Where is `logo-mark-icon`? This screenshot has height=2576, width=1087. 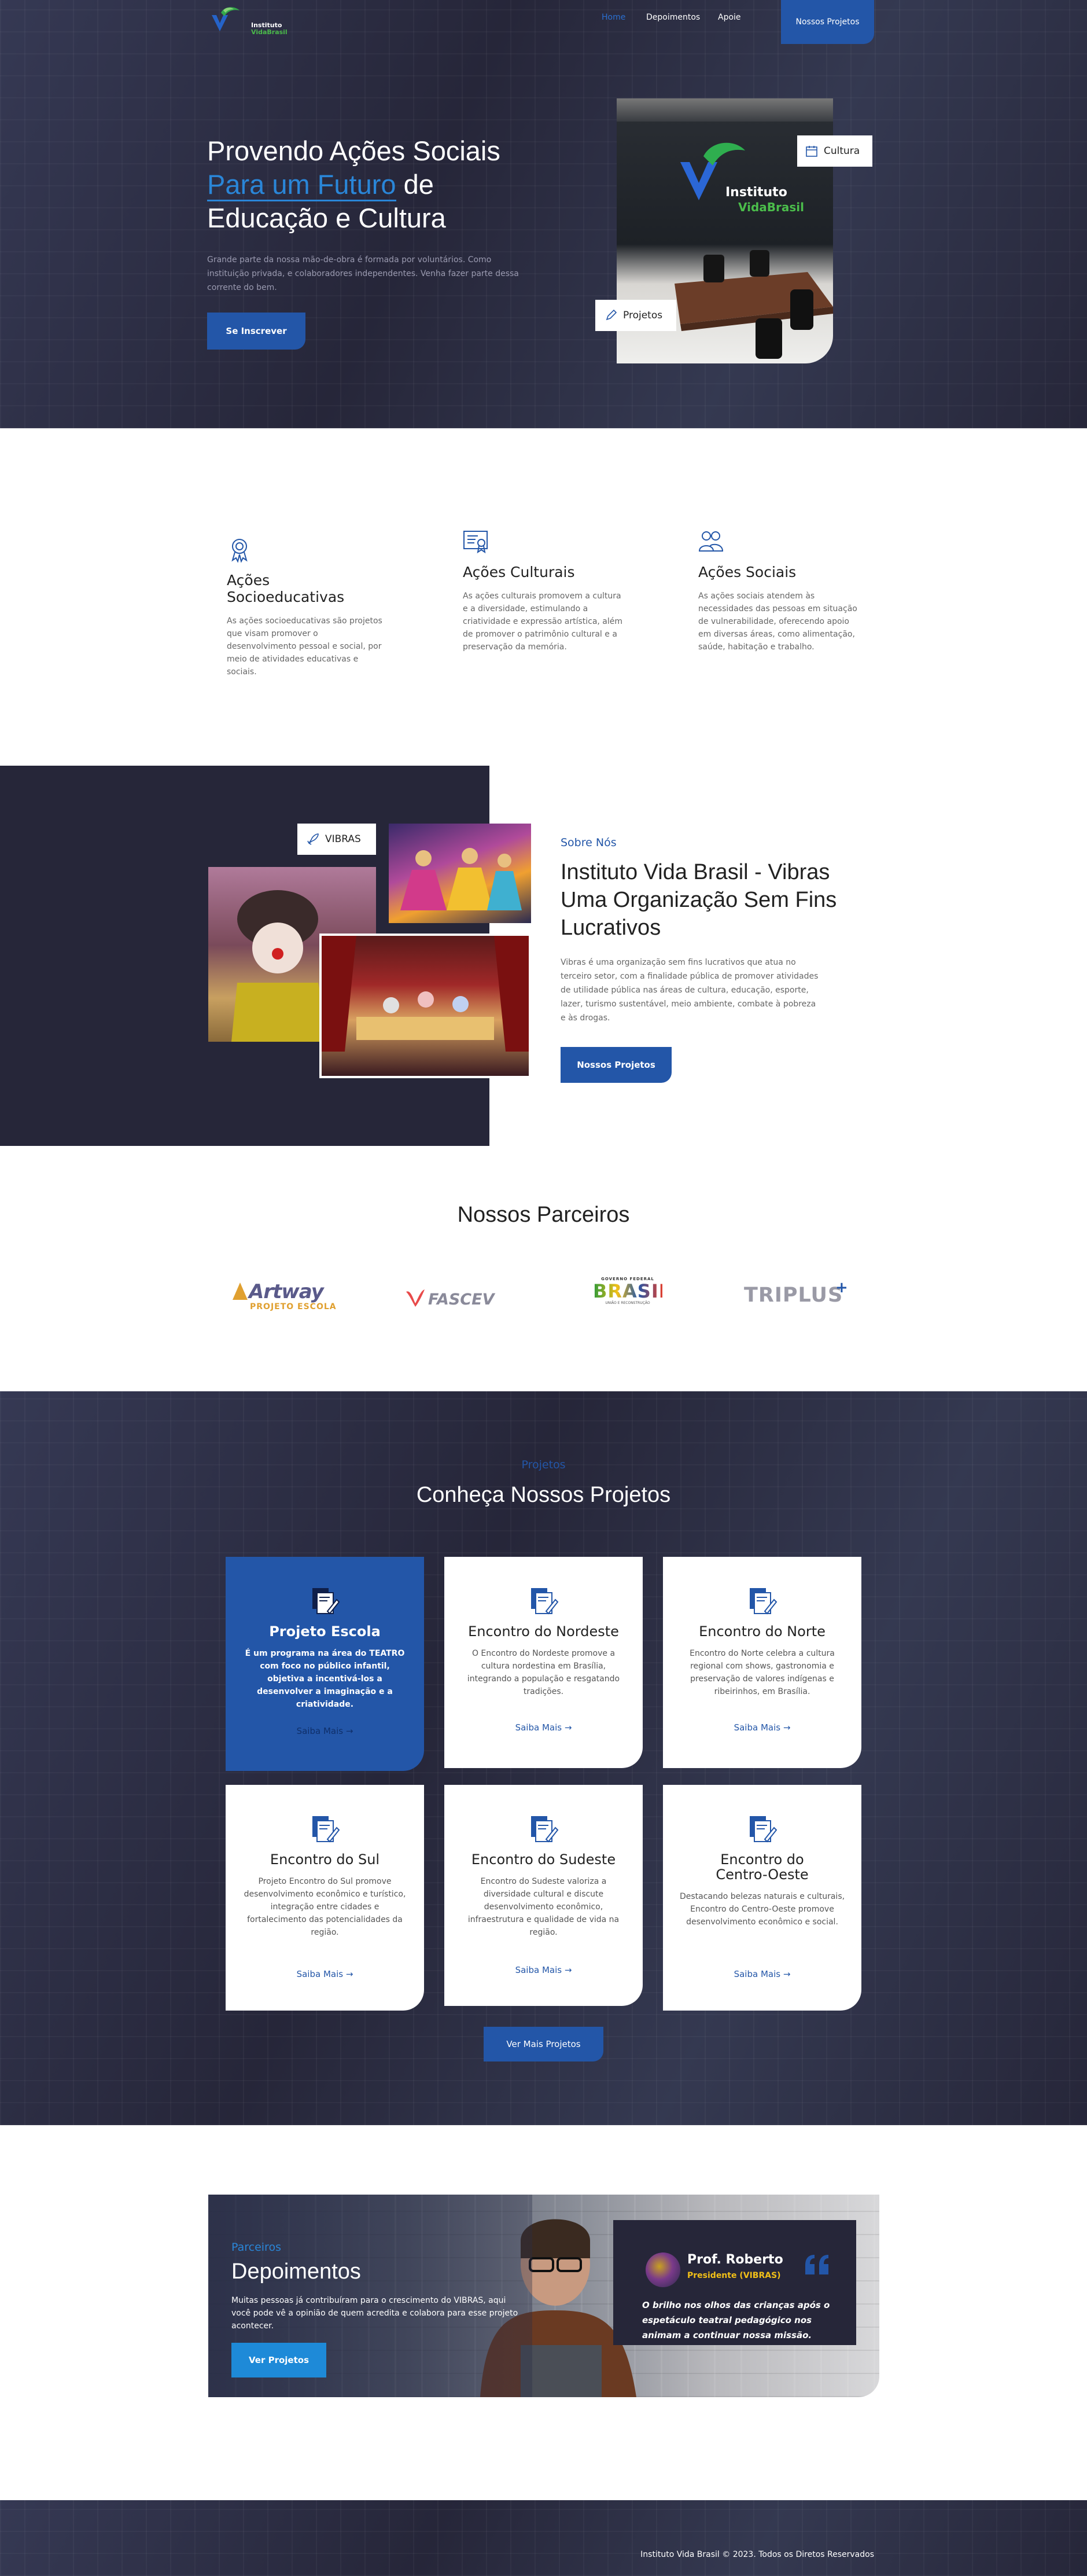
logo-mark-icon is located at coordinates (225, 19).